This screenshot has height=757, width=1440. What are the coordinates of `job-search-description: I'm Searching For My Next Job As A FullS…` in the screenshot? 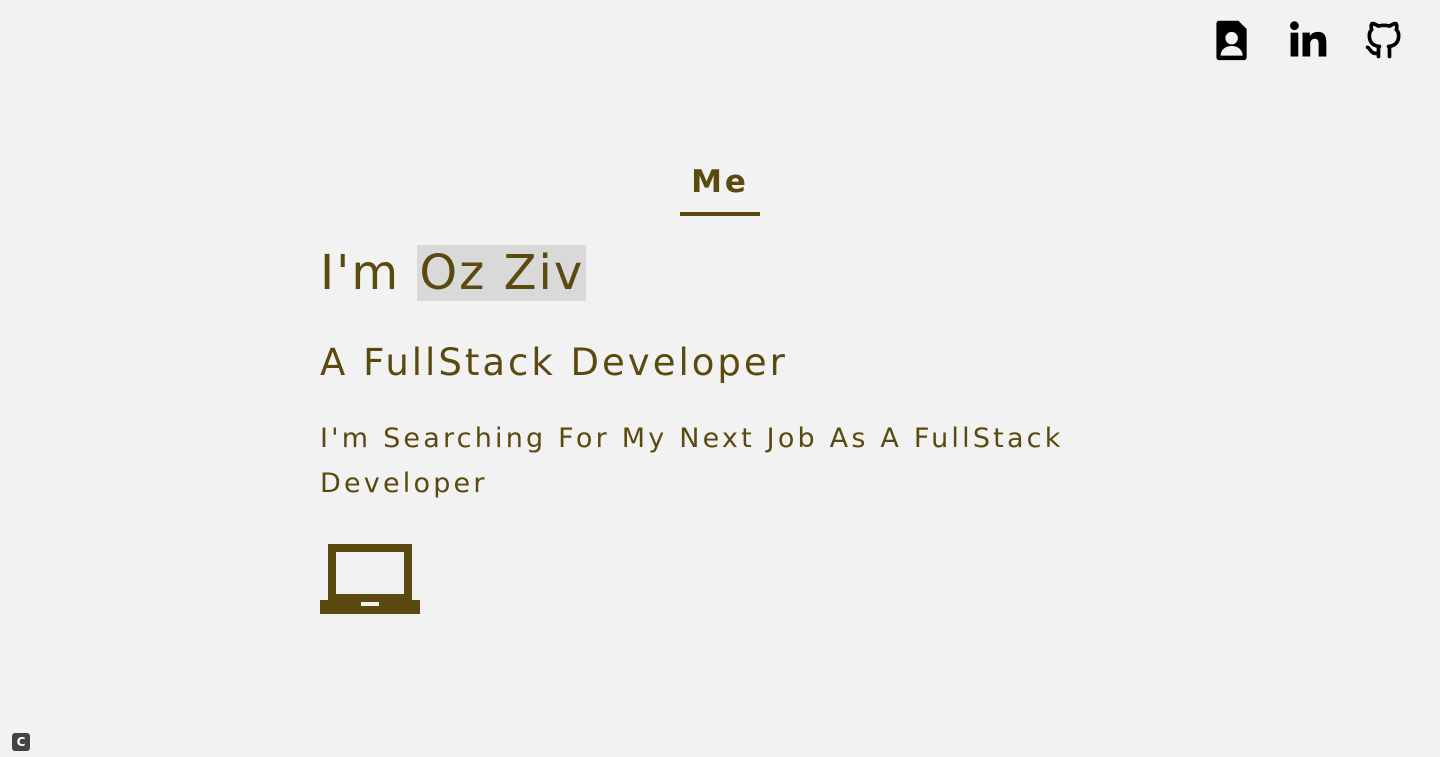 It's located at (692, 461).